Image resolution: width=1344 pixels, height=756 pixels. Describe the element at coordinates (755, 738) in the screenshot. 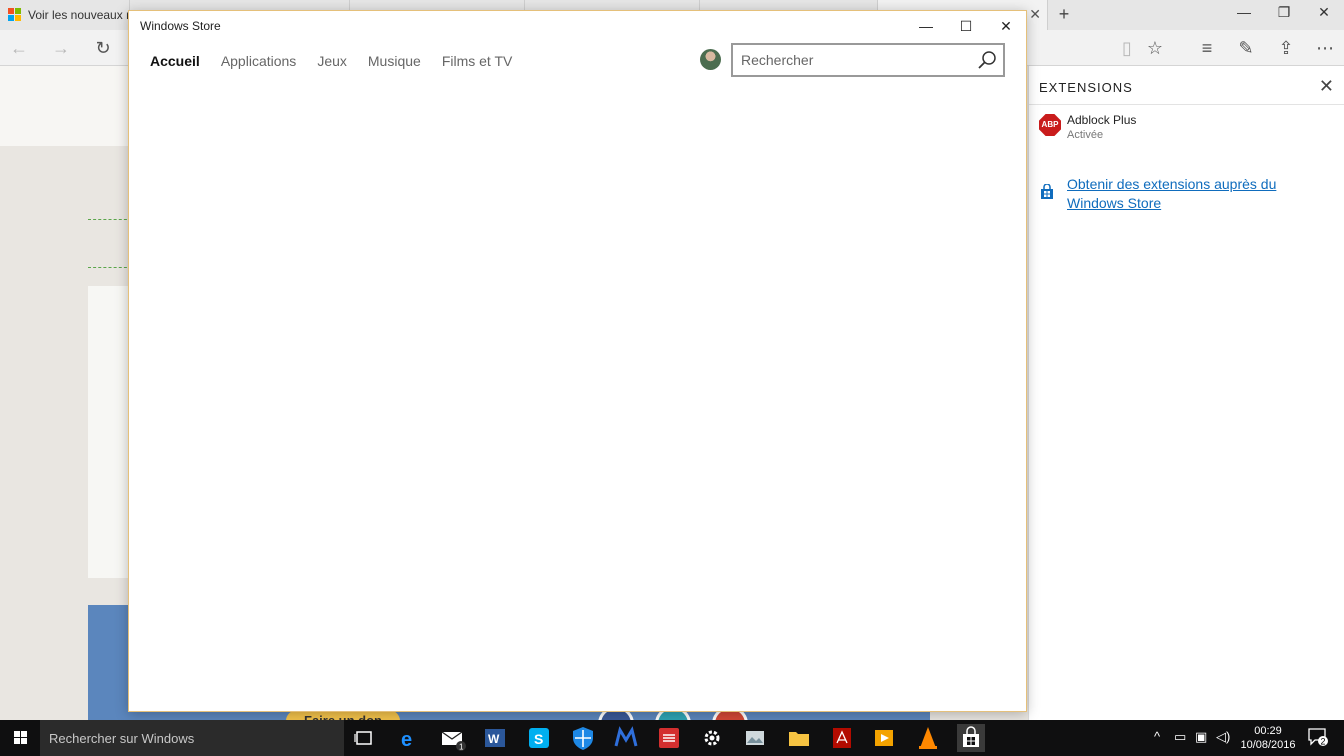

I see `photos-icon` at that location.